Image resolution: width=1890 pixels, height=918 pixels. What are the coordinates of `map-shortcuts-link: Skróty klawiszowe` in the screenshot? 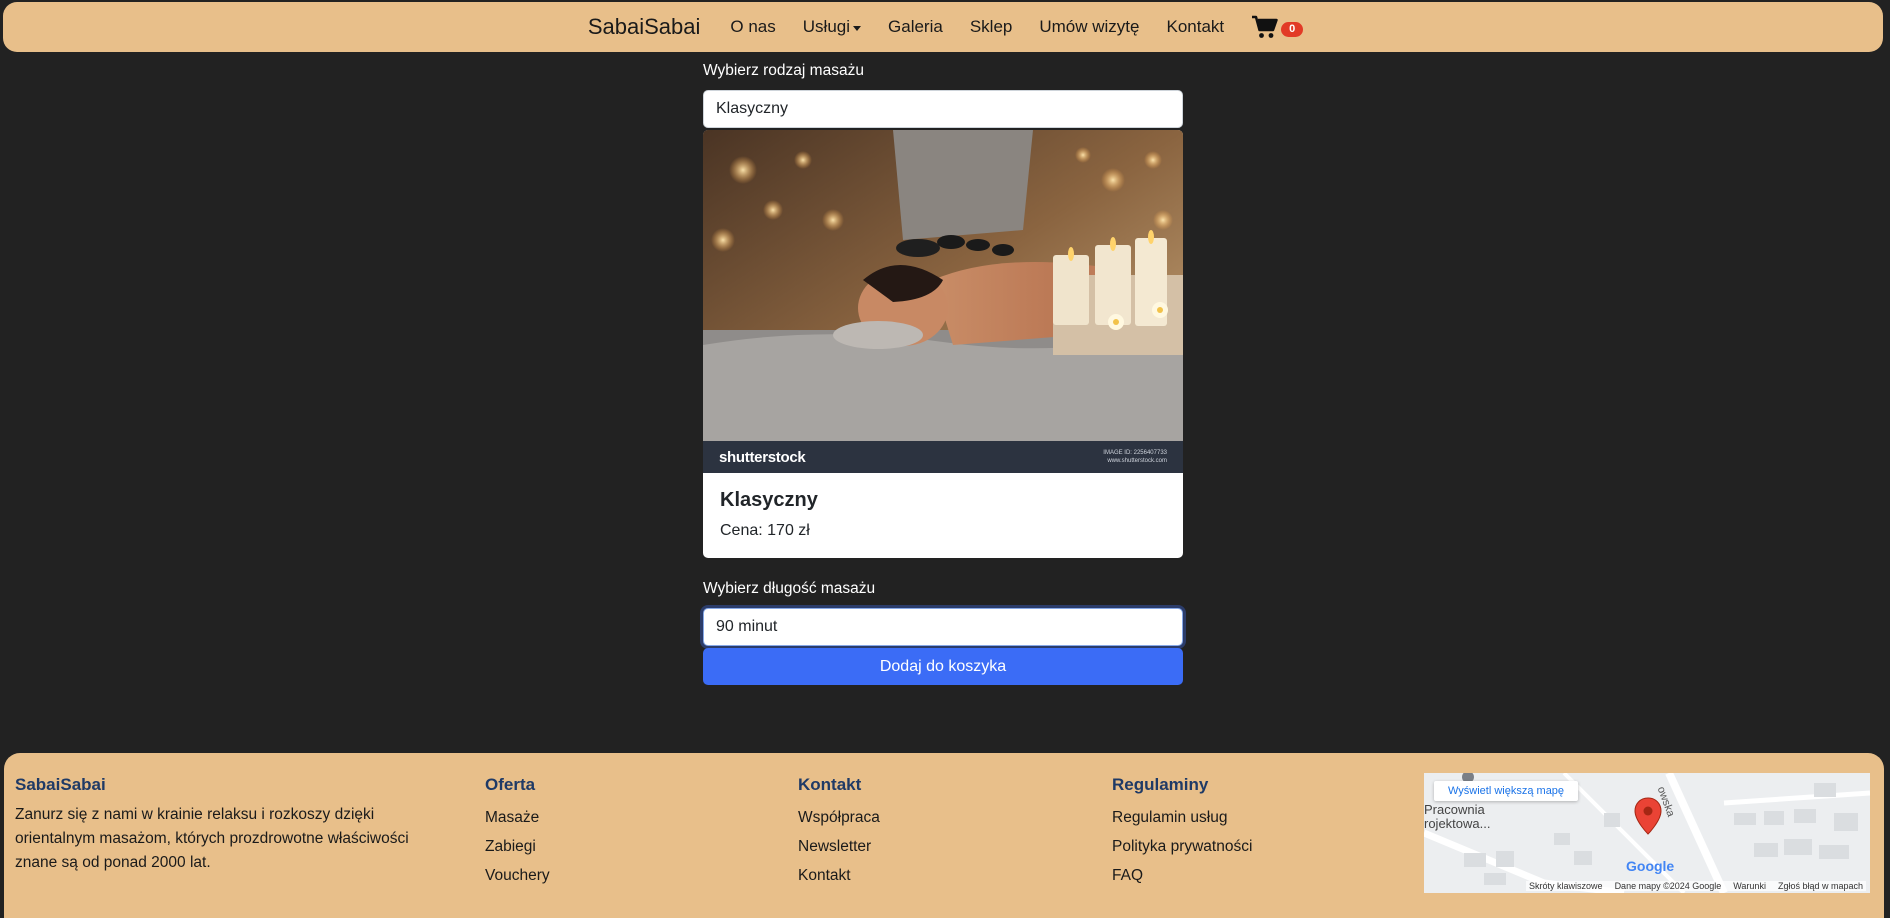 It's located at (1566, 886).